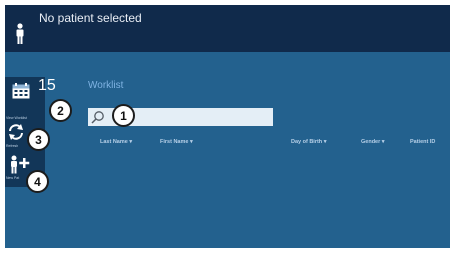  What do you see at coordinates (13, 178) in the screenshot?
I see `new-patient-label: New Pat` at bounding box center [13, 178].